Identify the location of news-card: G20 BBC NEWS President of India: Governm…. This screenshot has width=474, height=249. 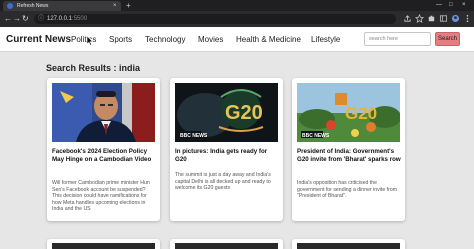
(348, 149).